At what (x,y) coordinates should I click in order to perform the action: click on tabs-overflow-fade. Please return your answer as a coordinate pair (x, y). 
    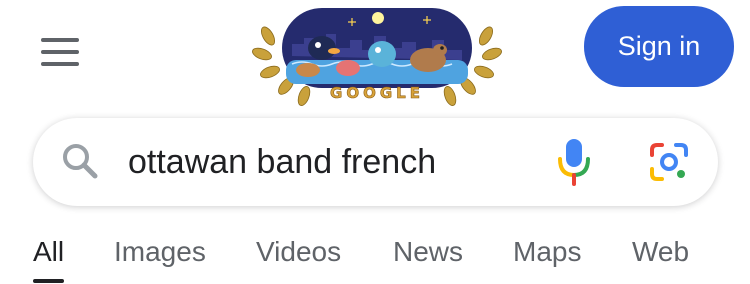
    Looking at the image, I should click on (741, 257).